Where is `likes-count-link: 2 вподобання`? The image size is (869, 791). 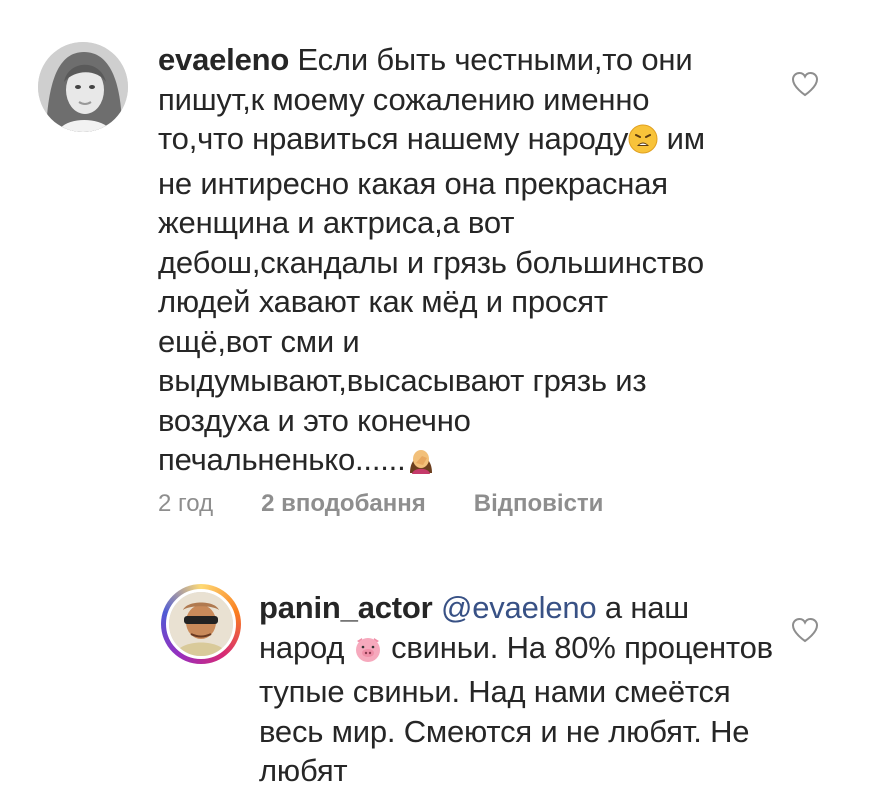
likes-count-link: 2 вподобання is located at coordinates (343, 504).